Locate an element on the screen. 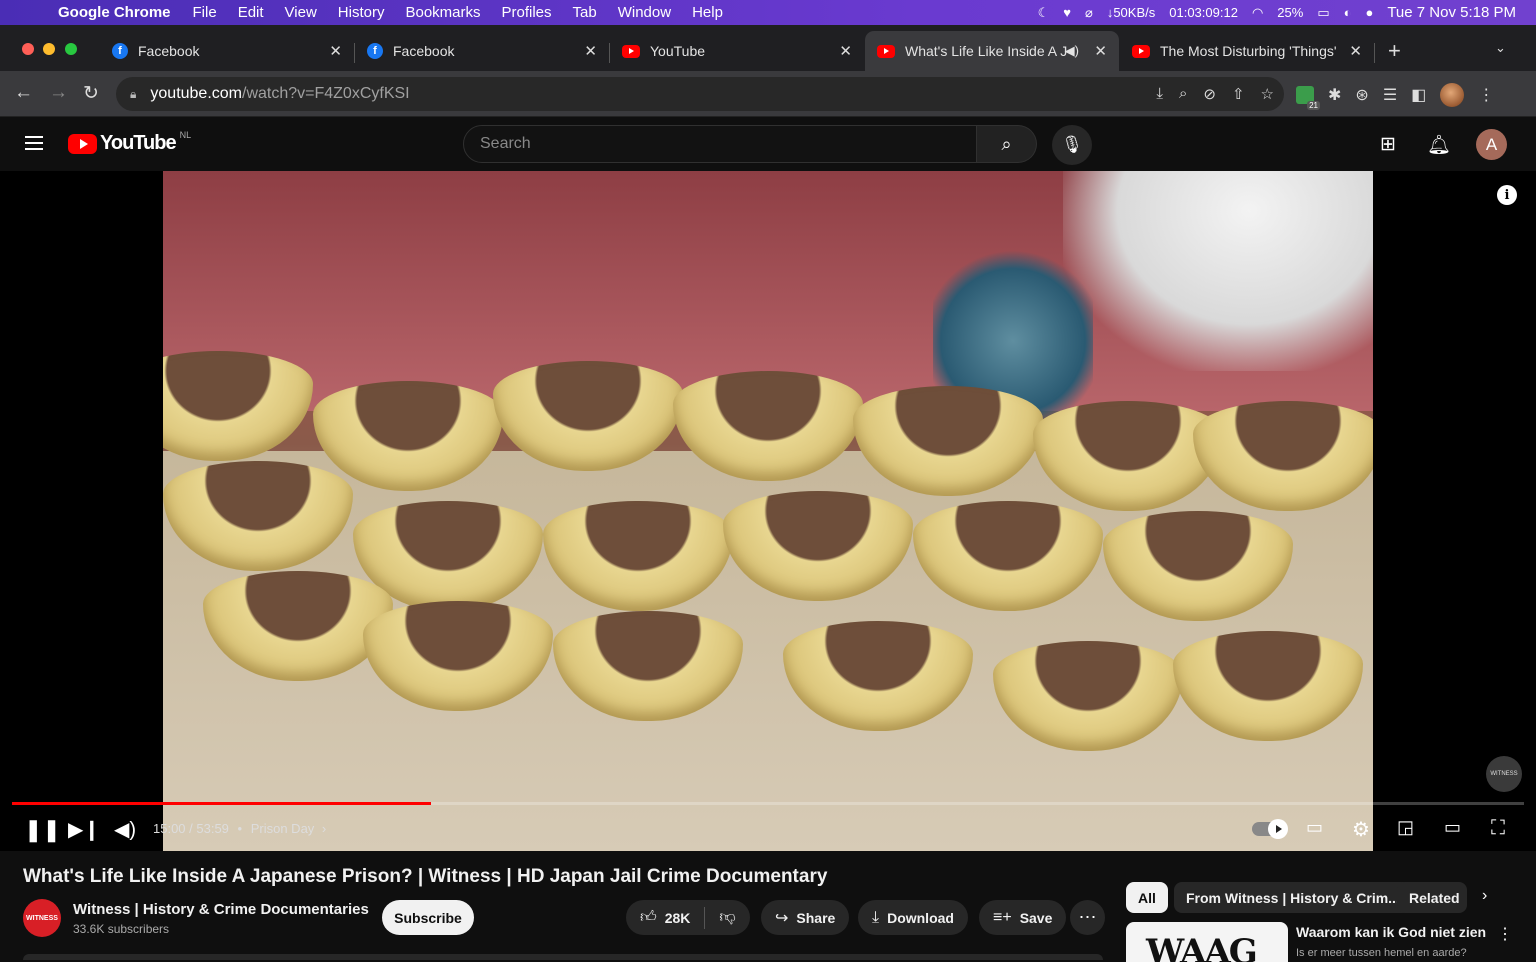 The width and height of the screenshot is (1536, 962). back-button: ← is located at coordinates (23, 93).